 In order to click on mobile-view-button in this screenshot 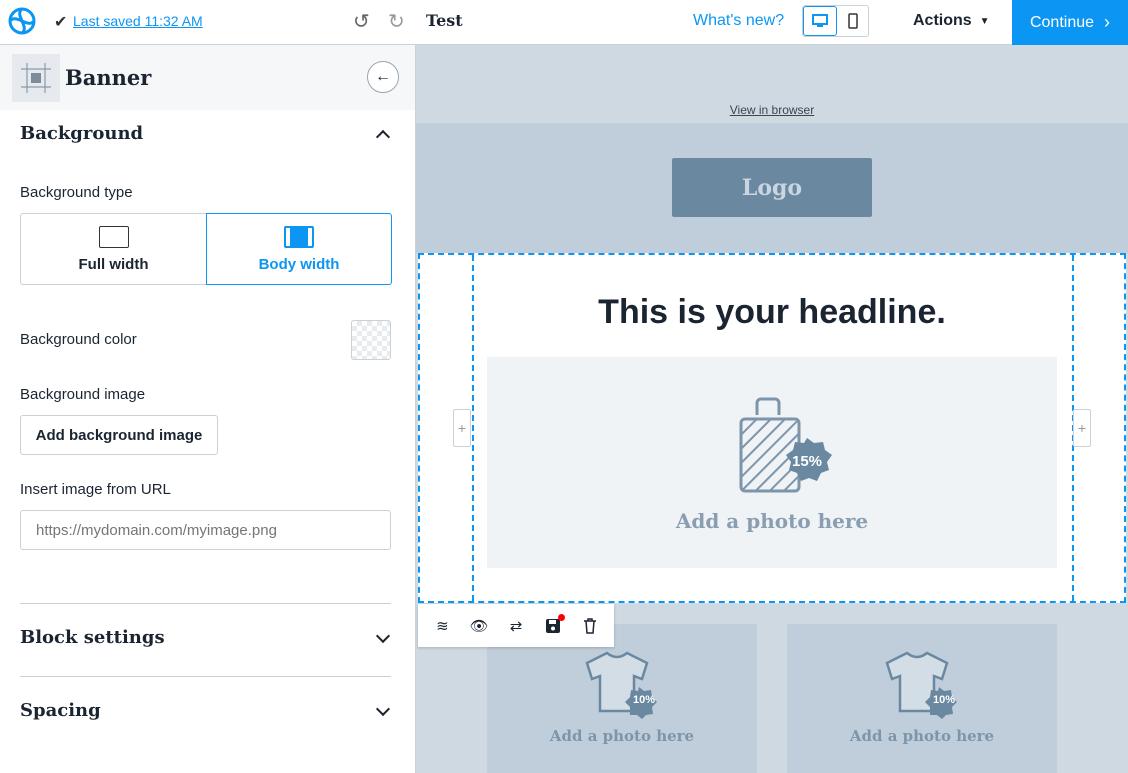, I will do `click(852, 21)`.